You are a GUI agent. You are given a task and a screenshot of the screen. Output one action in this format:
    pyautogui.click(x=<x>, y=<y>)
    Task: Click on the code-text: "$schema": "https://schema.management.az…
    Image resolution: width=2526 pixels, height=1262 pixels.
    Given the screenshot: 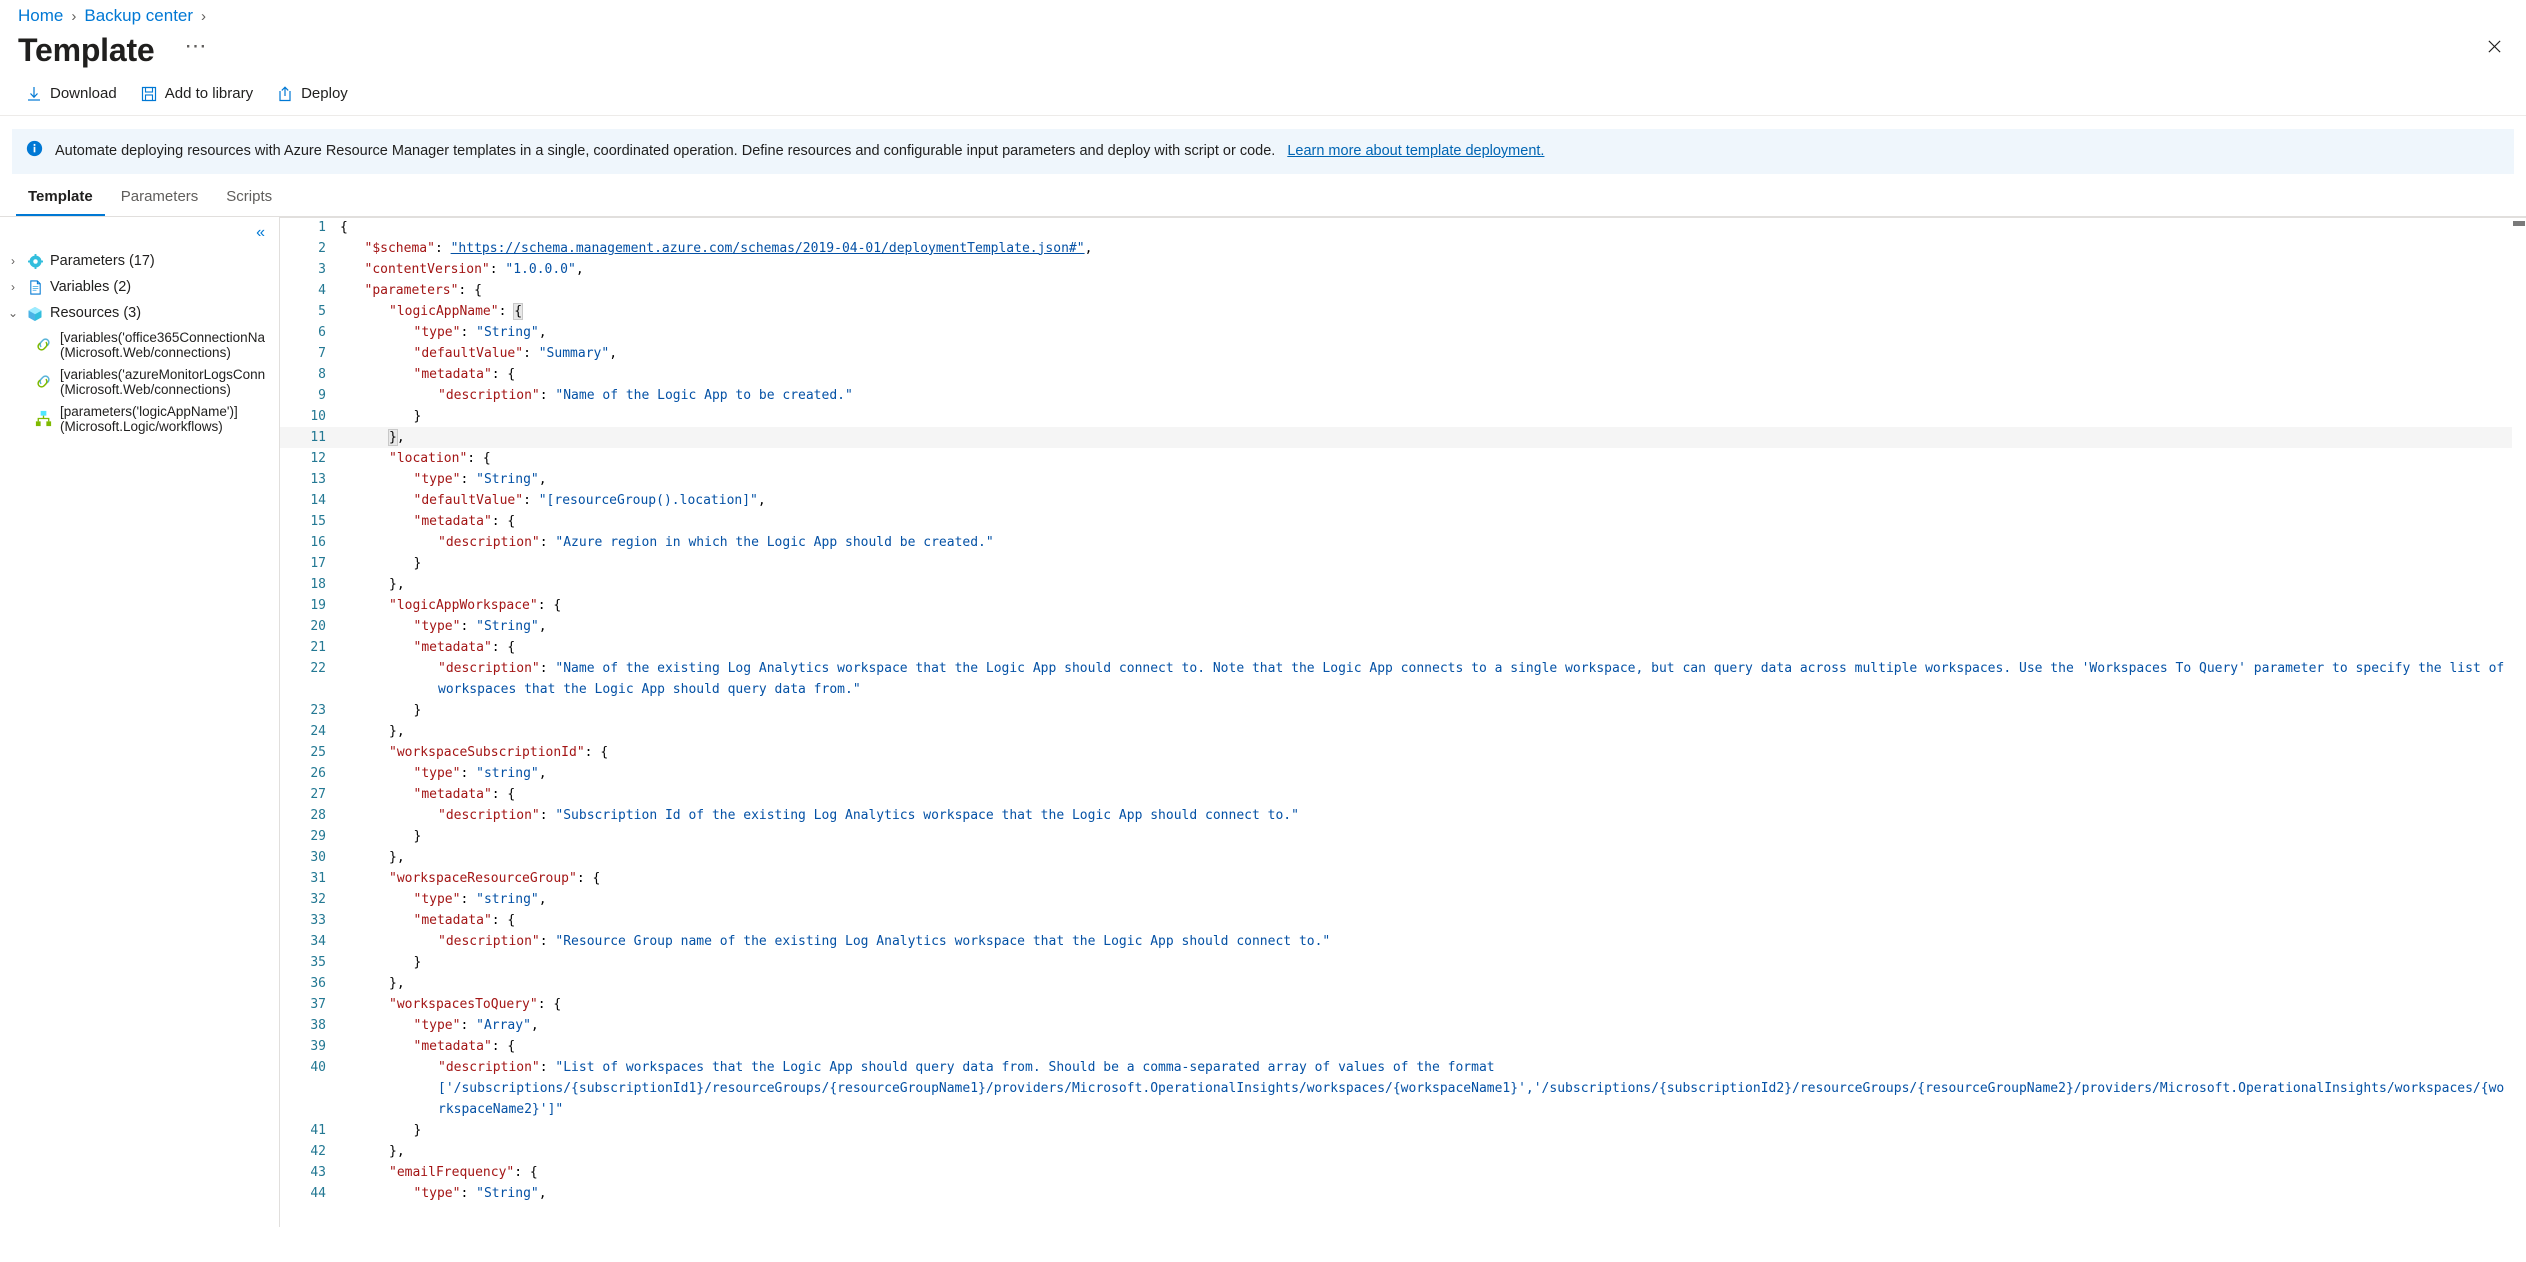 What is the action you would take?
    pyautogui.click(x=1438, y=248)
    